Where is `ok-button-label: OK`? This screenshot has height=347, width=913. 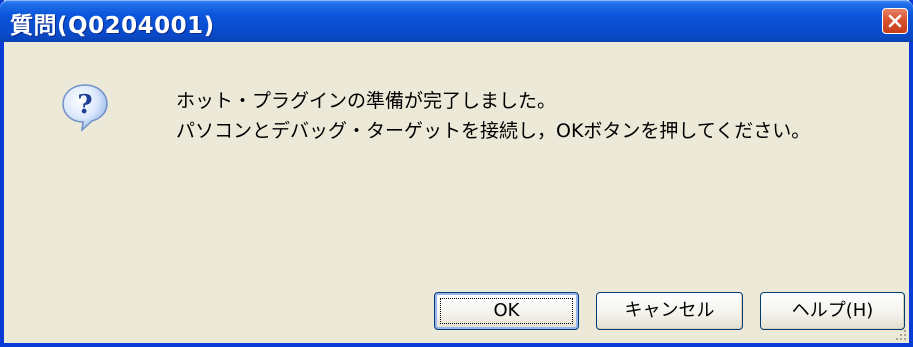
ok-button-label: OK is located at coordinates (506, 310).